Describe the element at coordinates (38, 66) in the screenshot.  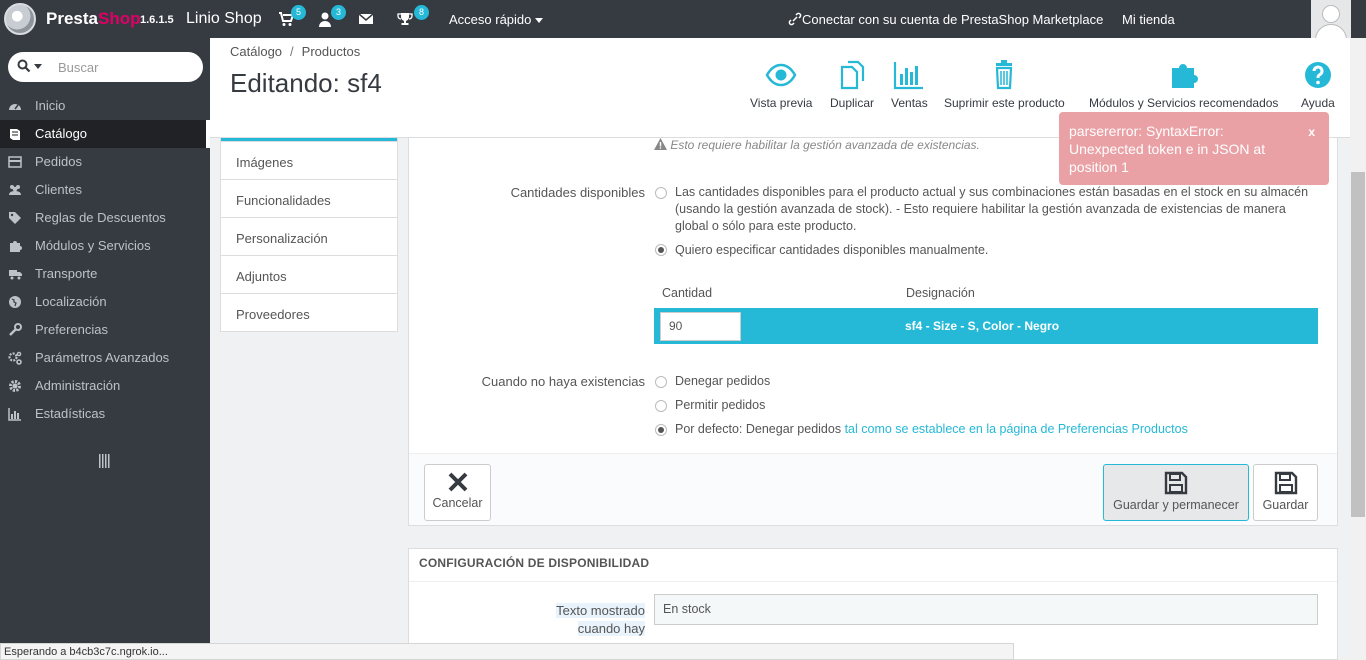
I see `search-type-caret-icon` at that location.